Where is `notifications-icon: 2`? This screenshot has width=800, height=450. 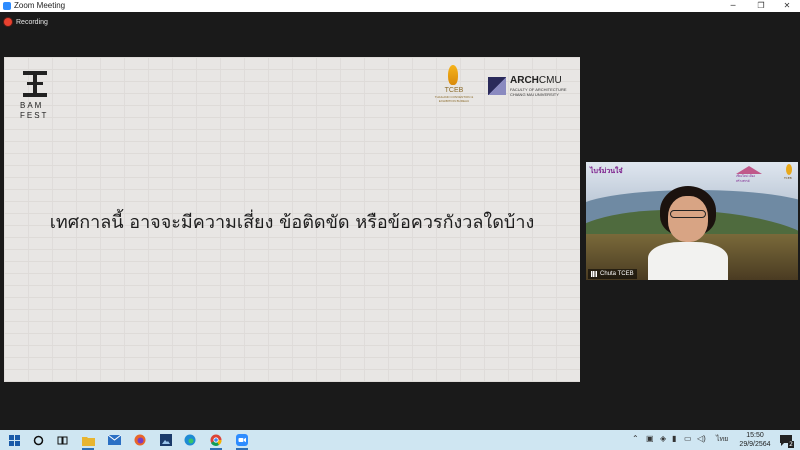 notifications-icon: 2 is located at coordinates (786, 440).